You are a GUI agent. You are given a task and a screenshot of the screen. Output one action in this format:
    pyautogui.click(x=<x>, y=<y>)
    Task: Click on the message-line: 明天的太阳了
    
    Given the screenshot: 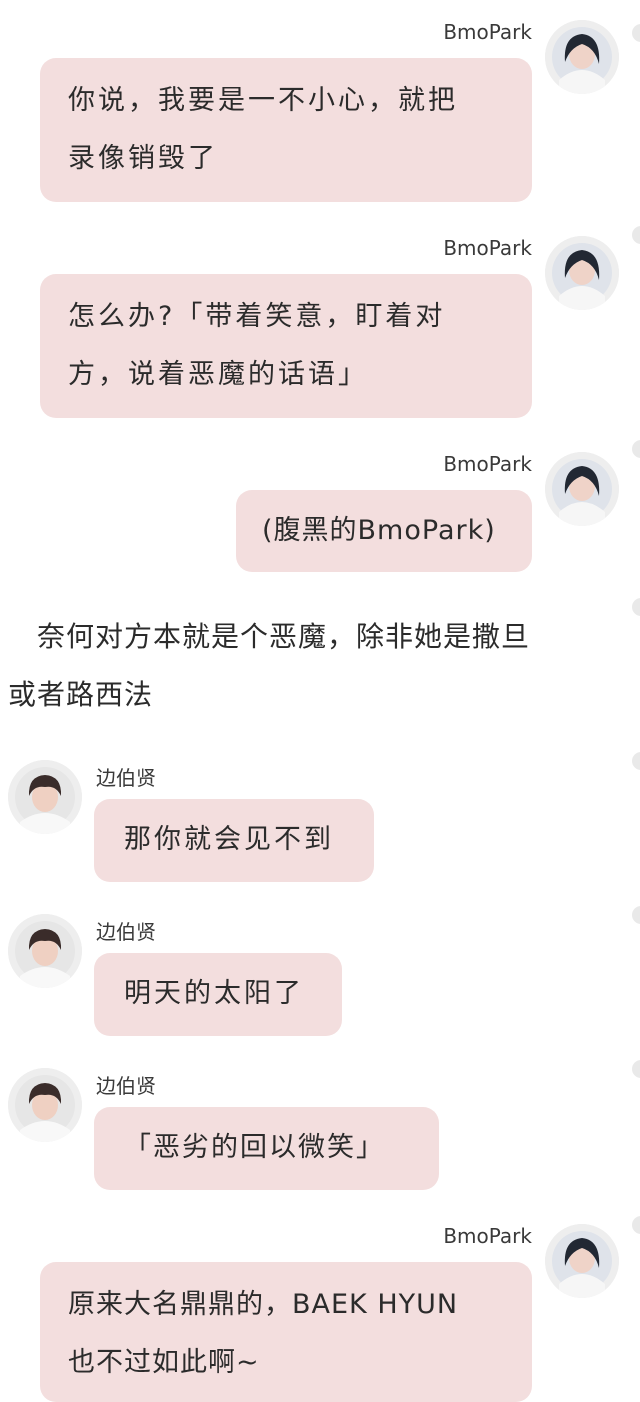 What is the action you would take?
    pyautogui.click(x=214, y=993)
    